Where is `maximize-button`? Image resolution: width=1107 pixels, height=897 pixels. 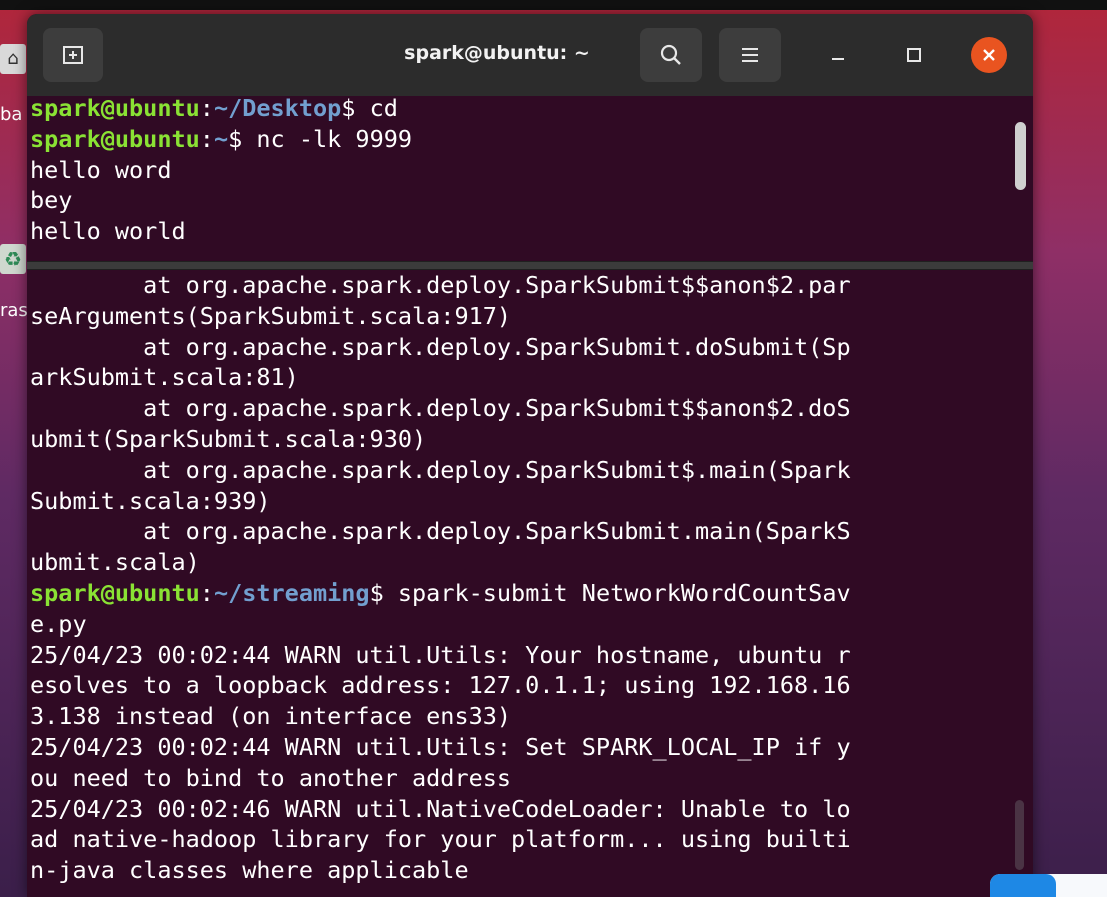
maximize-button is located at coordinates (914, 55).